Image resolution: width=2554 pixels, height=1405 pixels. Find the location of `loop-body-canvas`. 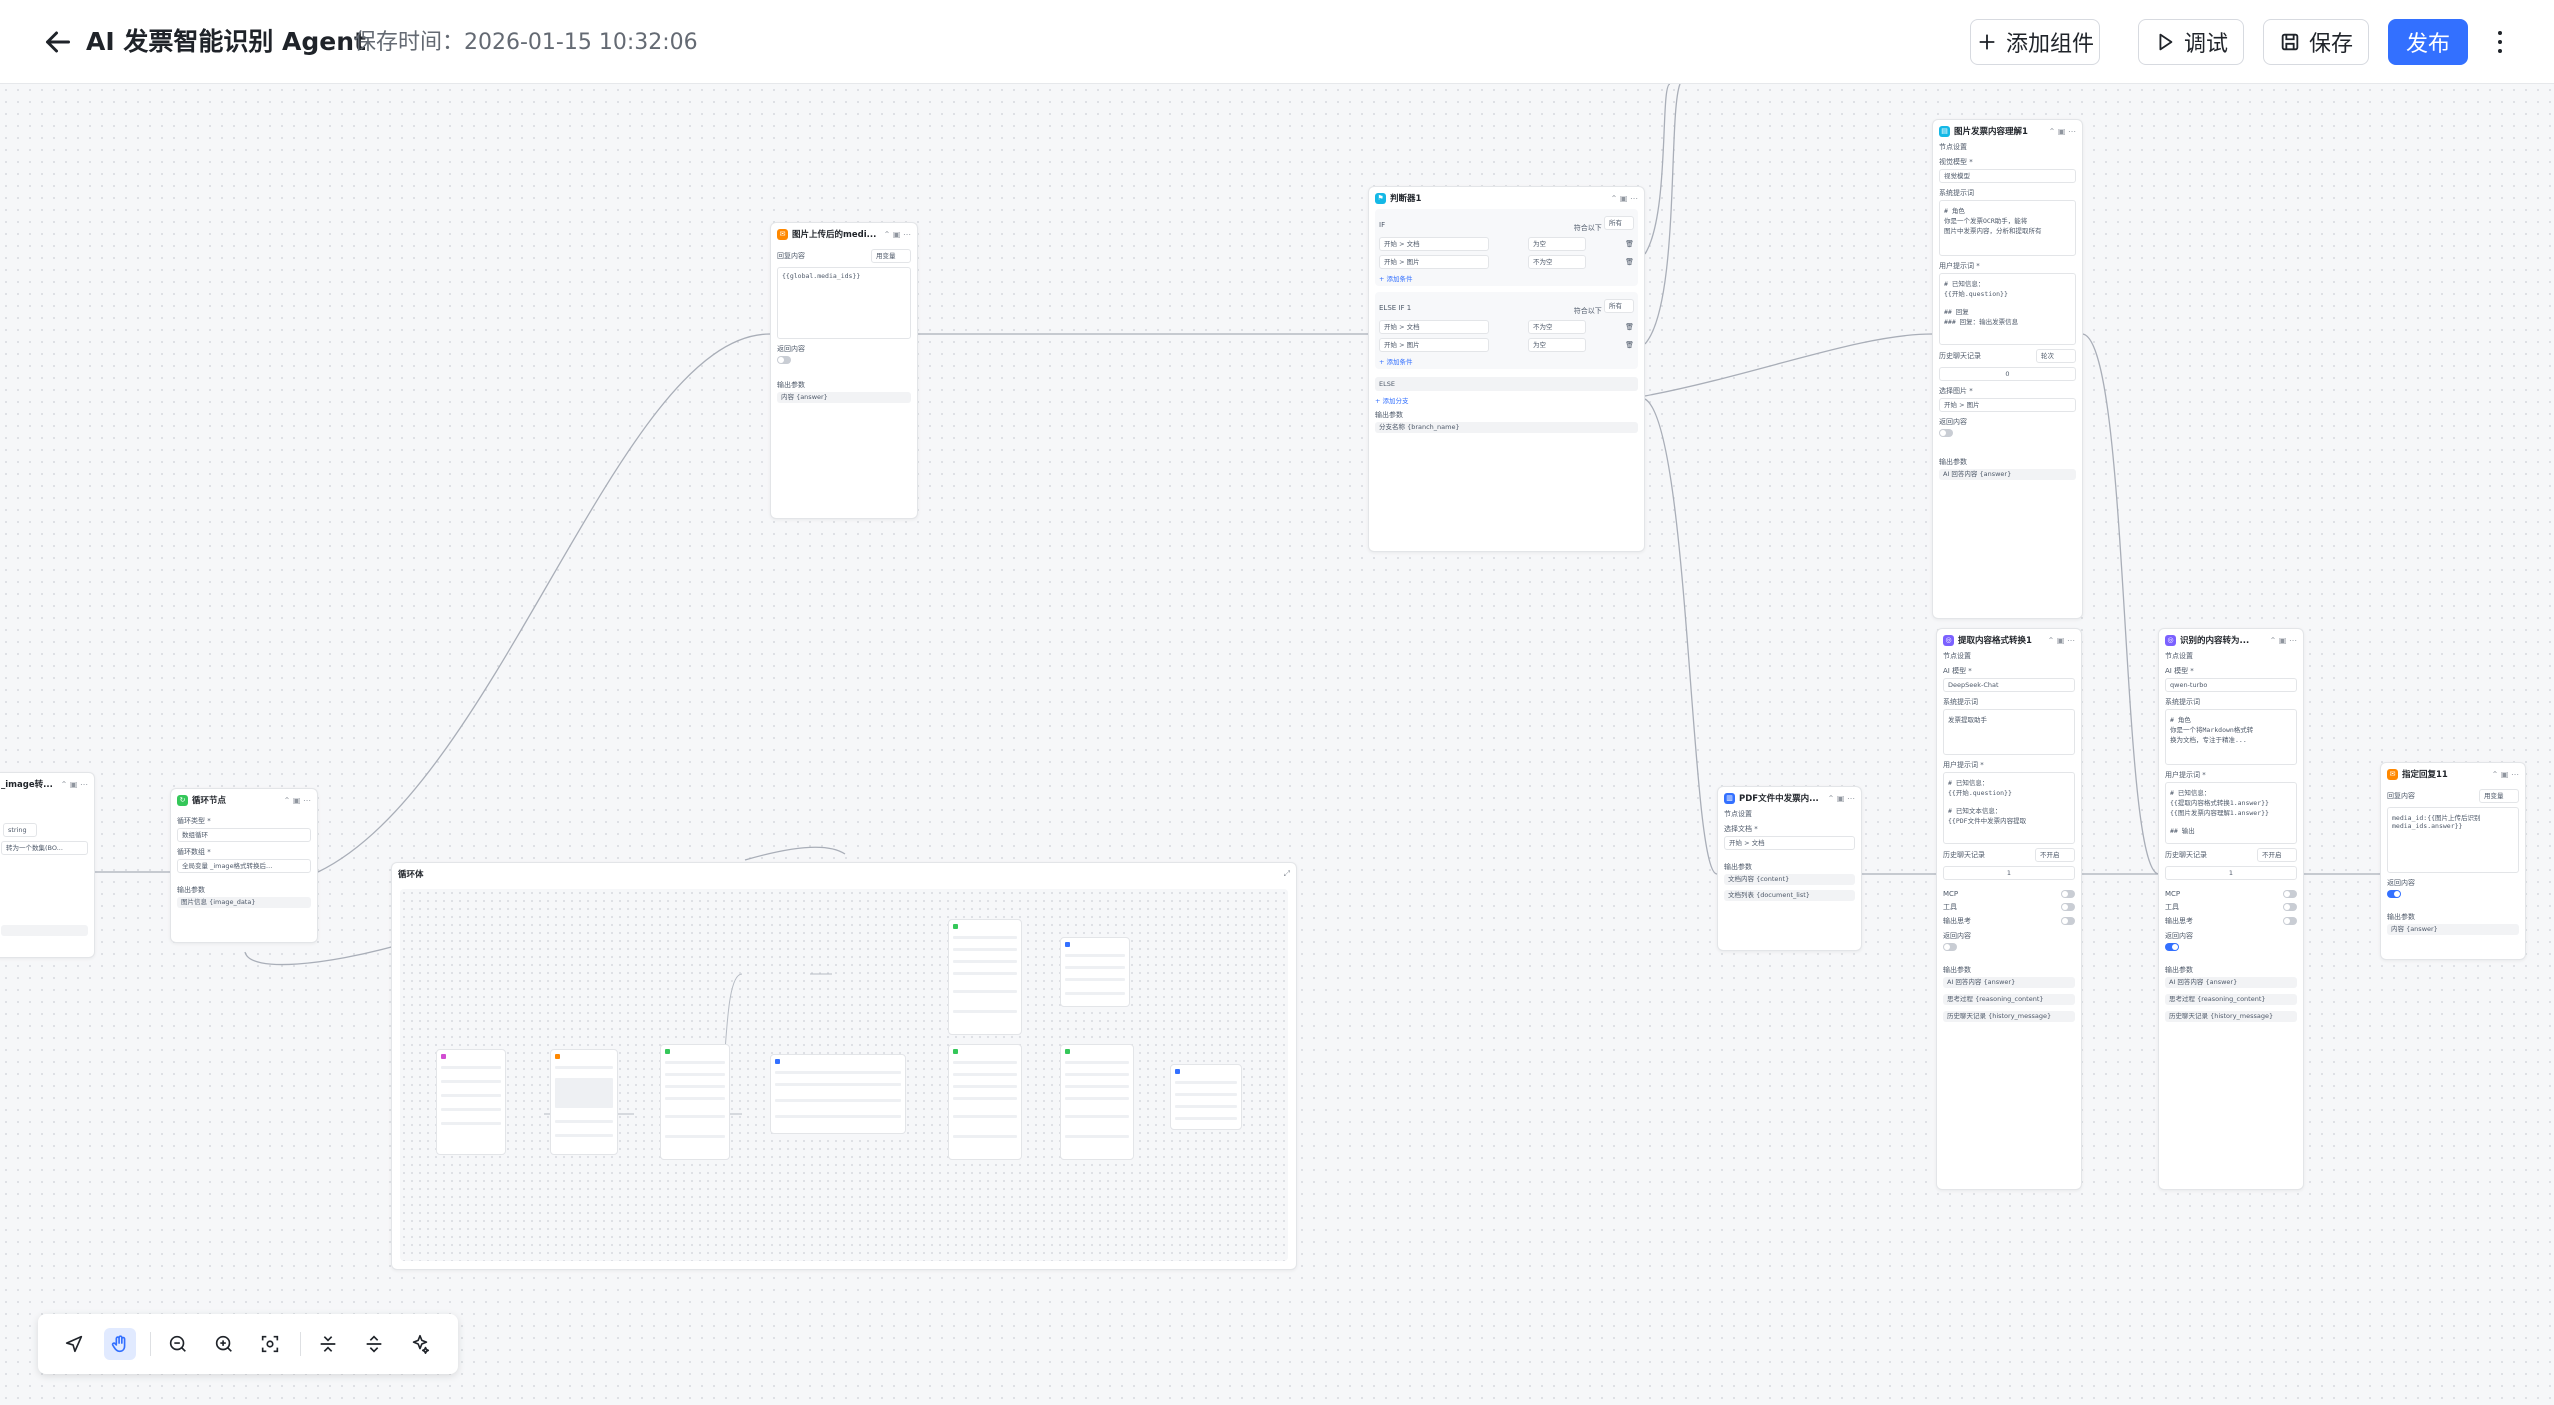

loop-body-canvas is located at coordinates (844, 1075).